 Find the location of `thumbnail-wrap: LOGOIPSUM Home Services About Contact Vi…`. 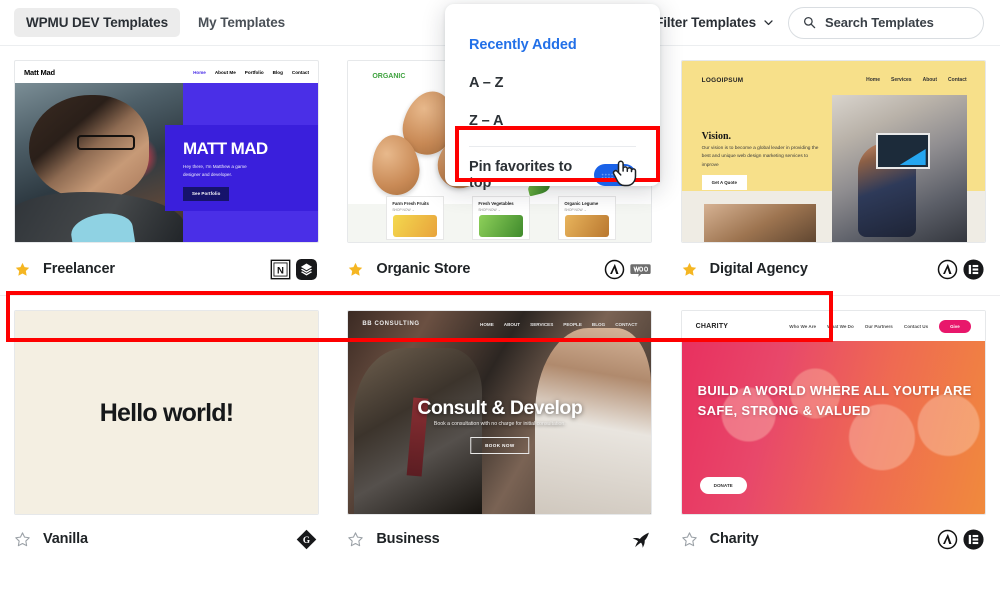

thumbnail-wrap: LOGOIPSUM Home Services About Contact Vi… is located at coordinates (833, 144).